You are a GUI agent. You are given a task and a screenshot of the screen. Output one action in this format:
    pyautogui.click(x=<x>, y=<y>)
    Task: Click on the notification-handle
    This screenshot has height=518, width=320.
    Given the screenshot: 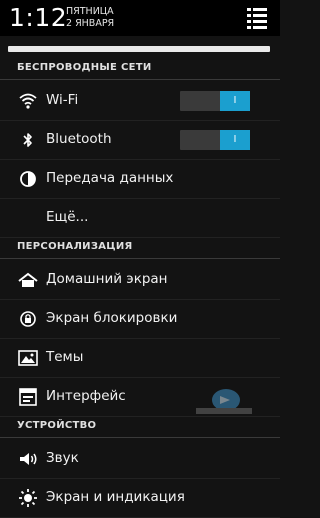 What is the action you would take?
    pyautogui.click(x=139, y=49)
    